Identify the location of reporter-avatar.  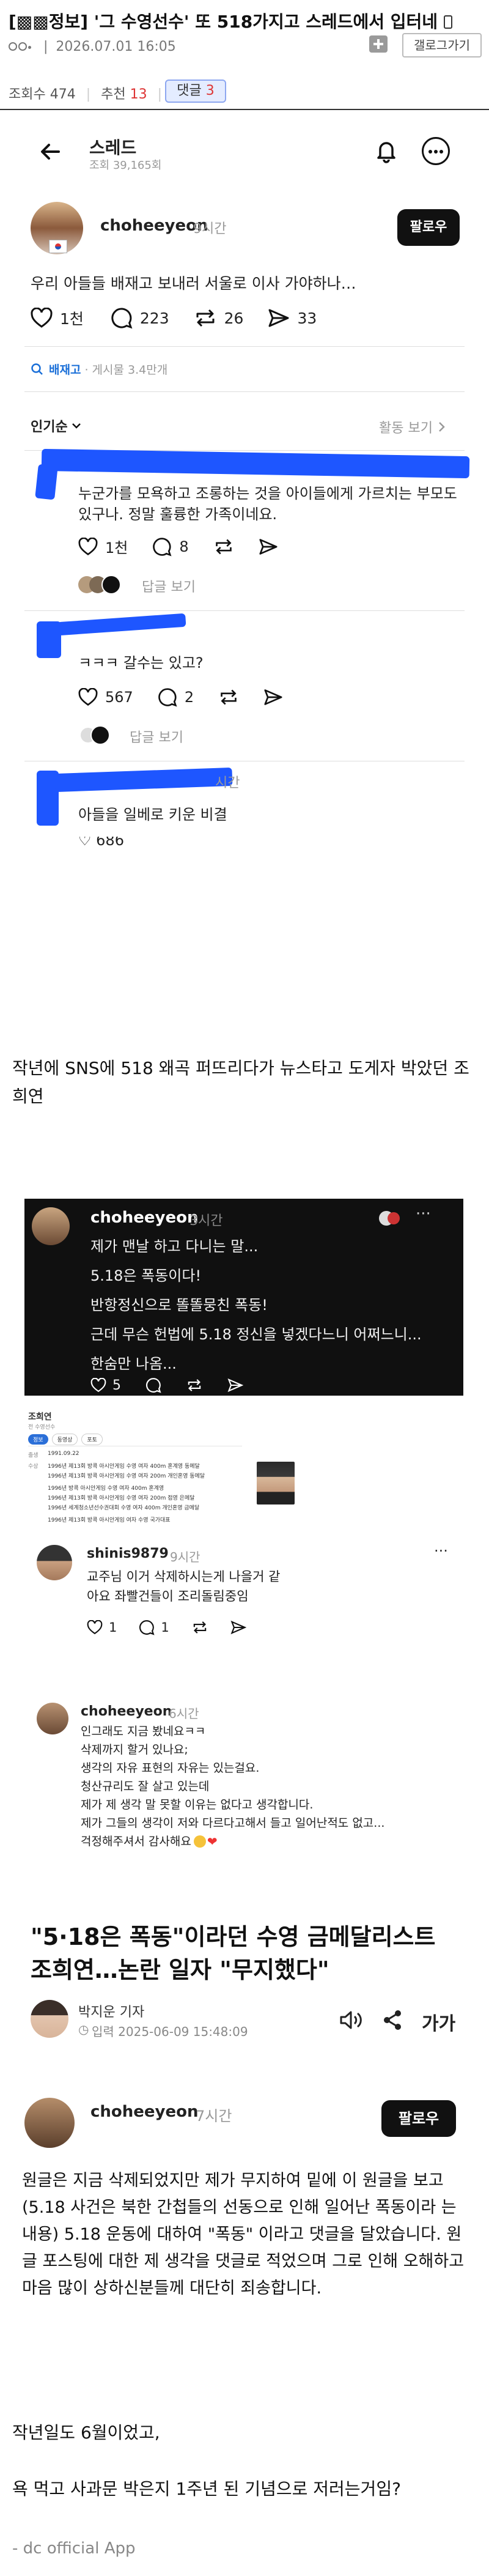
(49, 2019).